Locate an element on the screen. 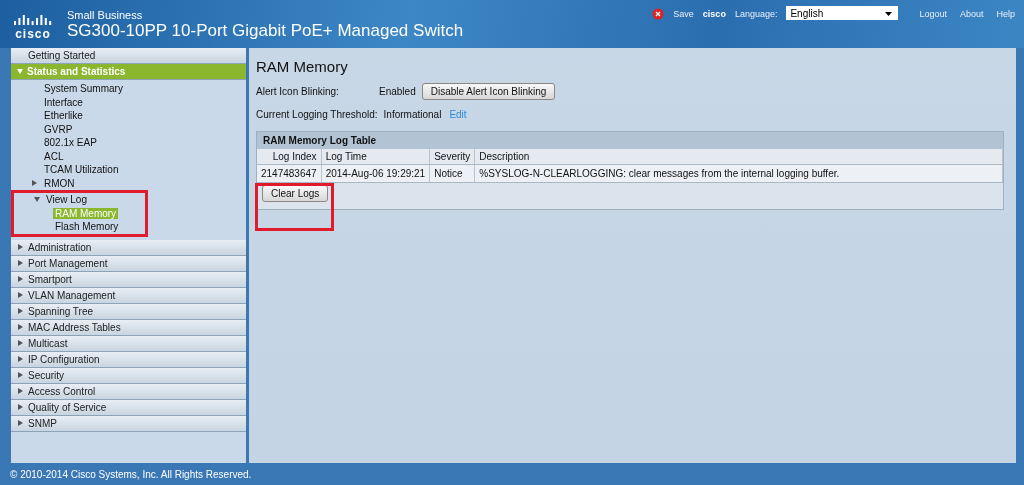 The image size is (1024, 485). nav-item: System Summary is located at coordinates (83, 89).